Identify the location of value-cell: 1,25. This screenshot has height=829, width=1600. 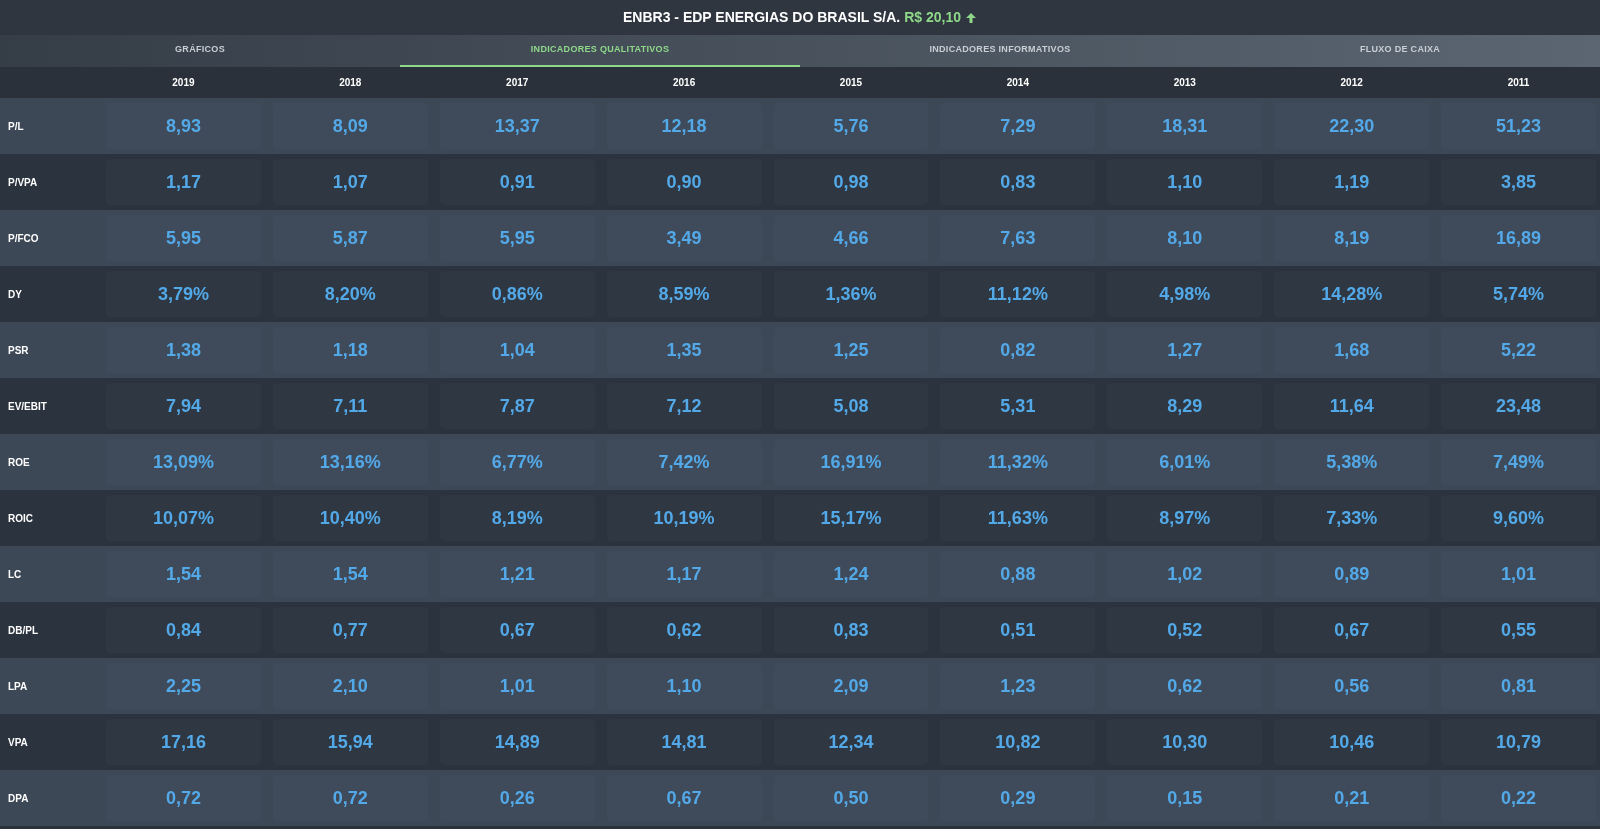
(851, 350).